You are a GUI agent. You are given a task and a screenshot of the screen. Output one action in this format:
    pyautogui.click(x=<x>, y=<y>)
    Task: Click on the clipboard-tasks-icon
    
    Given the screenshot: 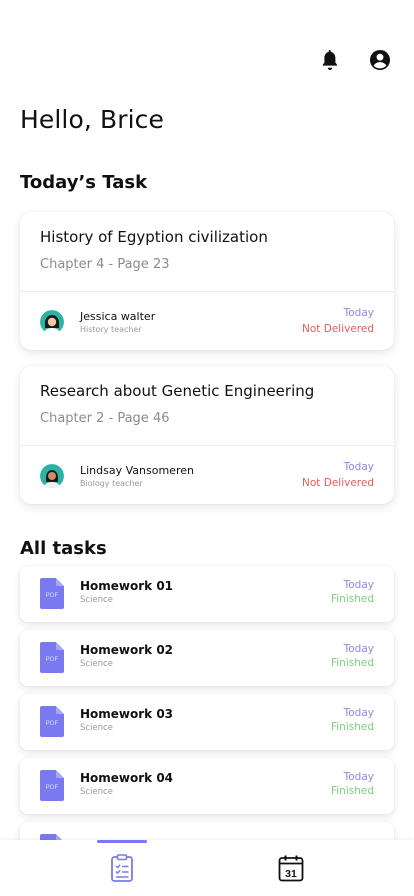 What is the action you would take?
    pyautogui.click(x=122, y=868)
    